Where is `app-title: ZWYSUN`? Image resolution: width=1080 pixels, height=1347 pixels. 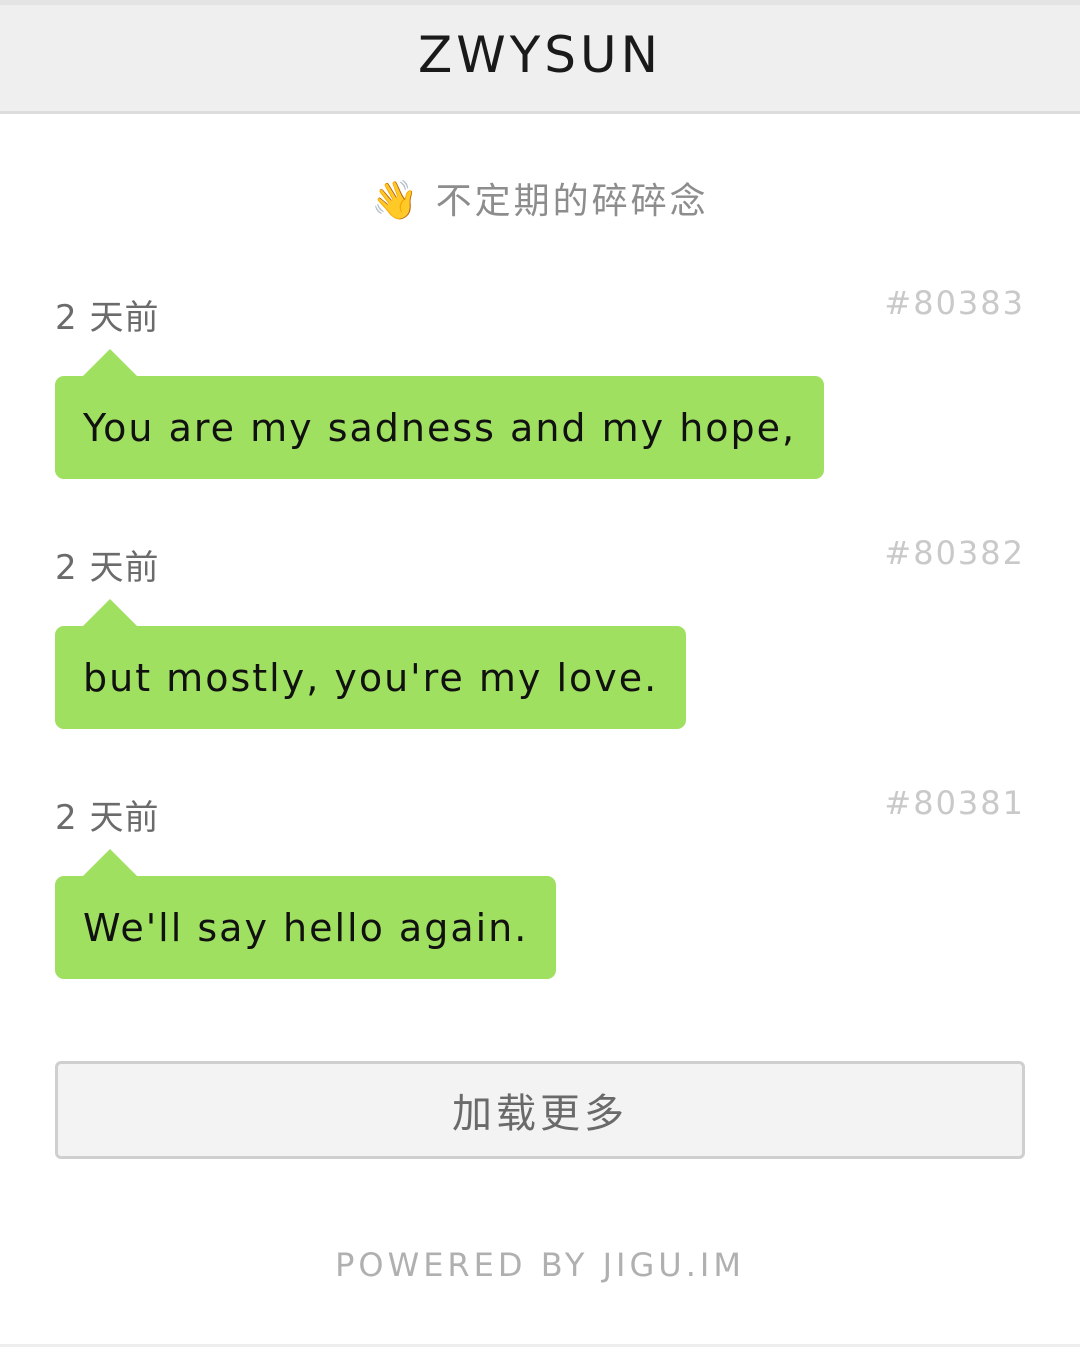
app-title: ZWYSUN is located at coordinates (540, 55).